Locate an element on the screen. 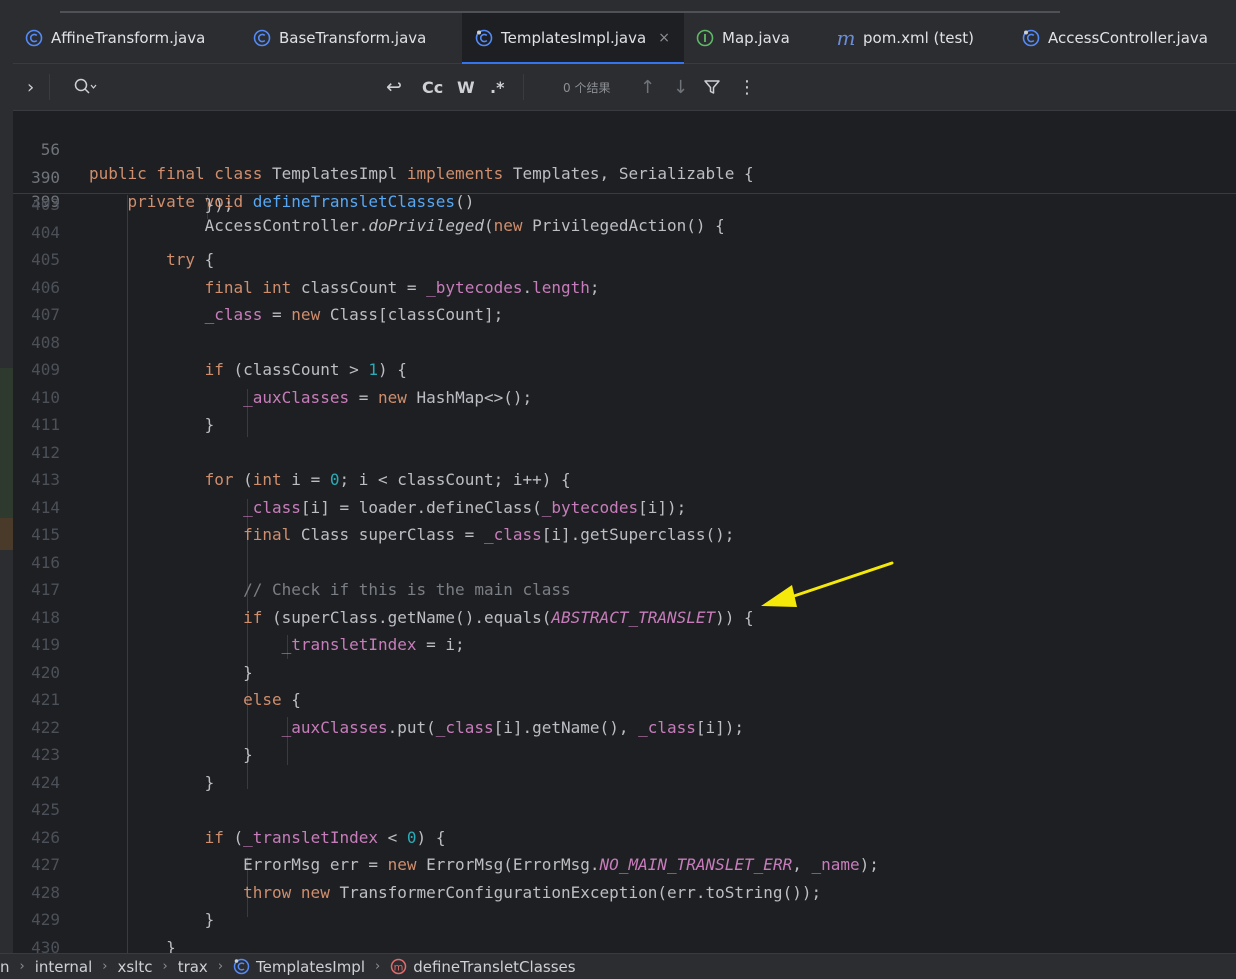  method-icon: m is located at coordinates (398, 966).